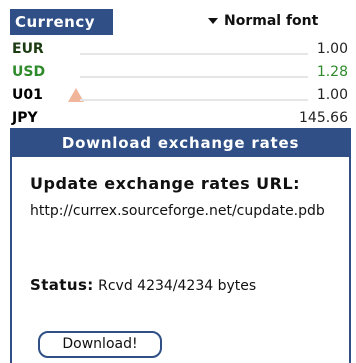 The image size is (356, 363). What do you see at coordinates (27, 95) in the screenshot?
I see `currency-code: U01` at bounding box center [27, 95].